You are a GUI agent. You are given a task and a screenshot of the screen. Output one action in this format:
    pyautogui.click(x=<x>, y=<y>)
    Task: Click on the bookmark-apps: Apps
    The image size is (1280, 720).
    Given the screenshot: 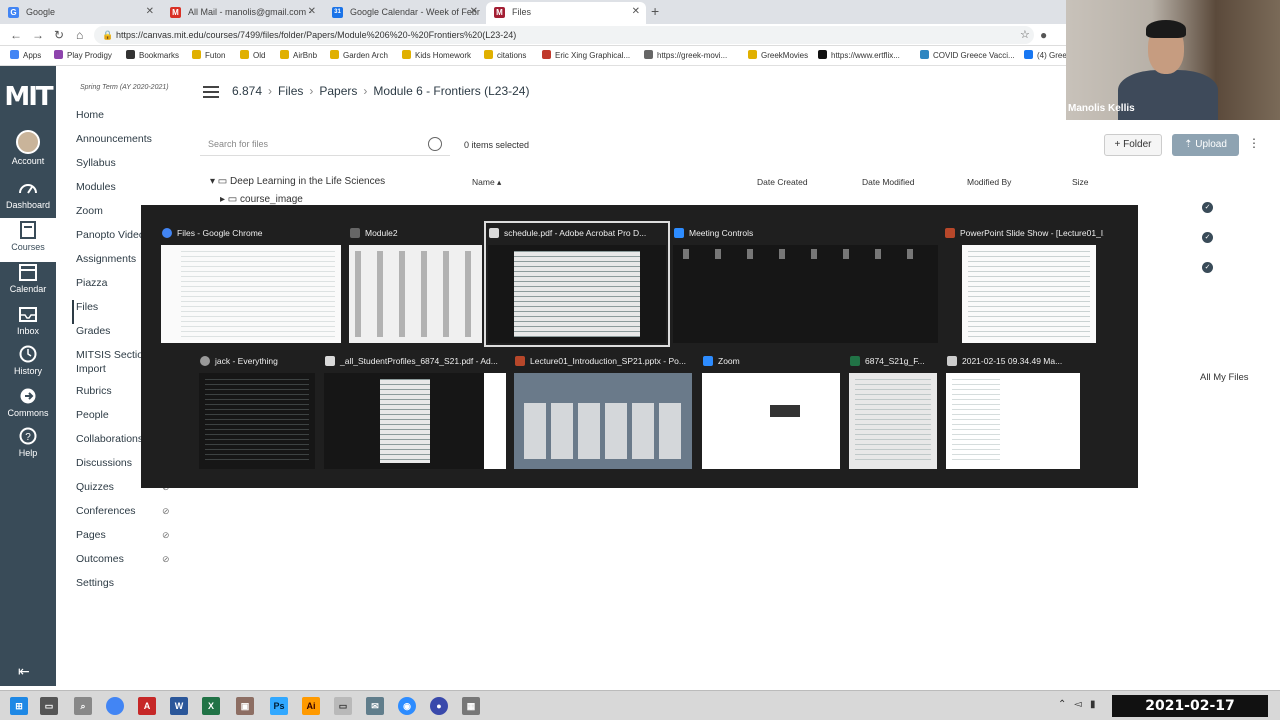 What is the action you would take?
    pyautogui.click(x=25, y=55)
    